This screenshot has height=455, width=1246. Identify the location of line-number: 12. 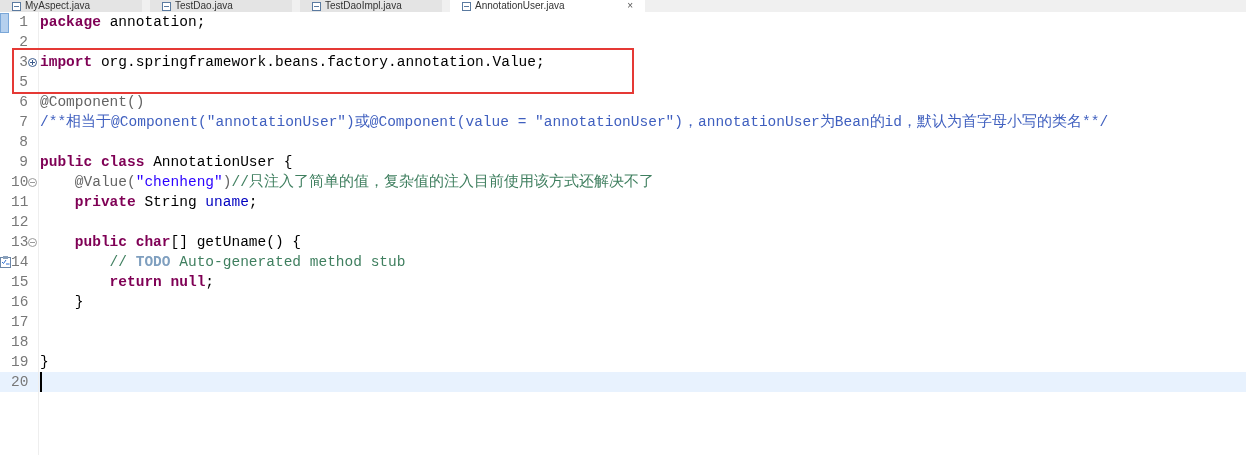
(19, 222).